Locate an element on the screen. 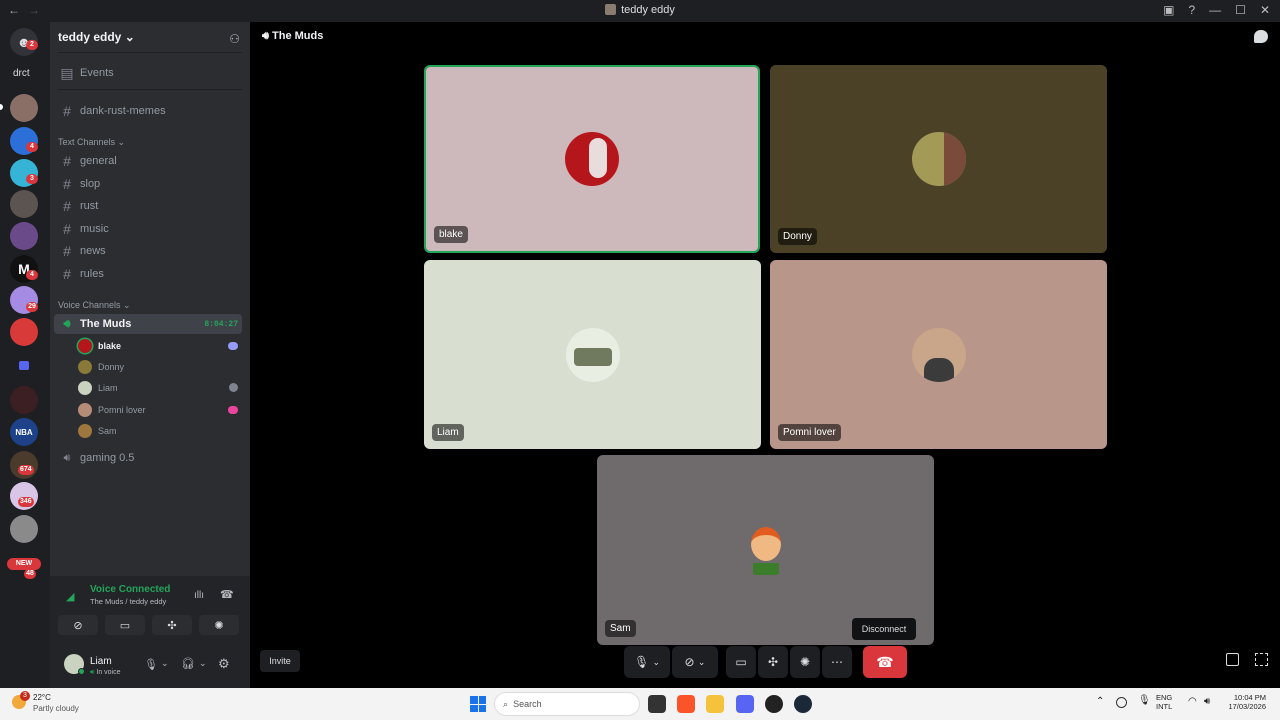 The width and height of the screenshot is (1280, 720). voice-user: Donny is located at coordinates (101, 367).